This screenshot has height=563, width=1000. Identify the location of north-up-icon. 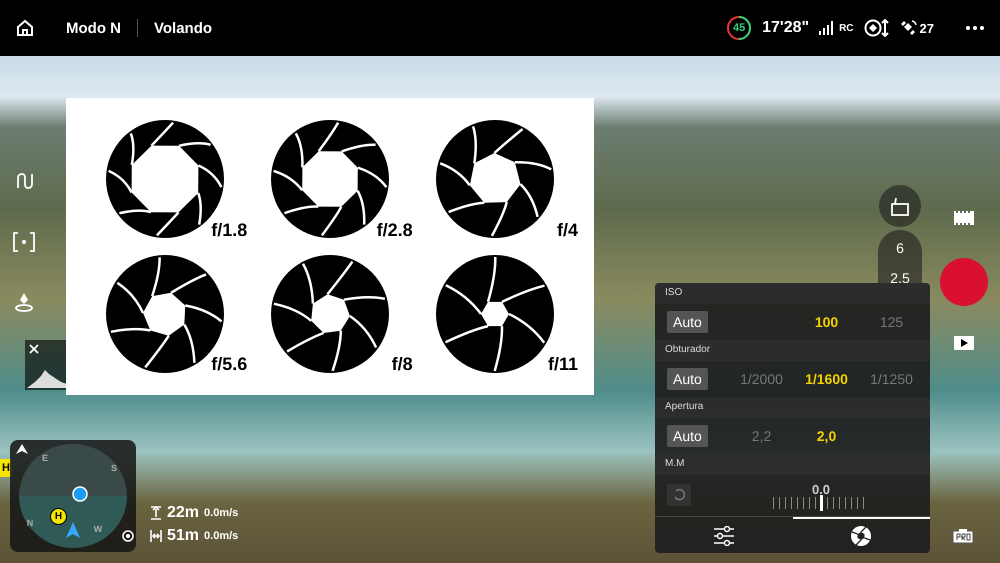
(22, 449).